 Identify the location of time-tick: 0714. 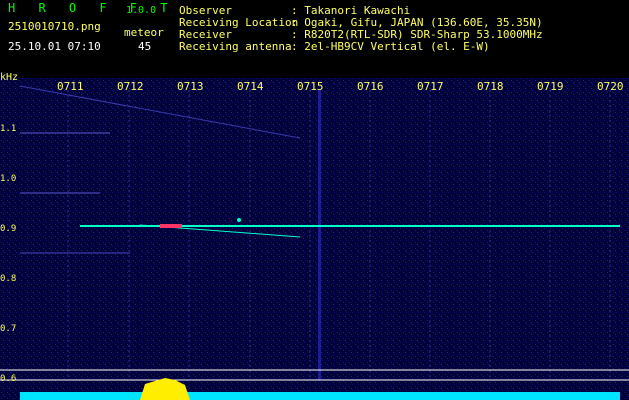
(250, 86).